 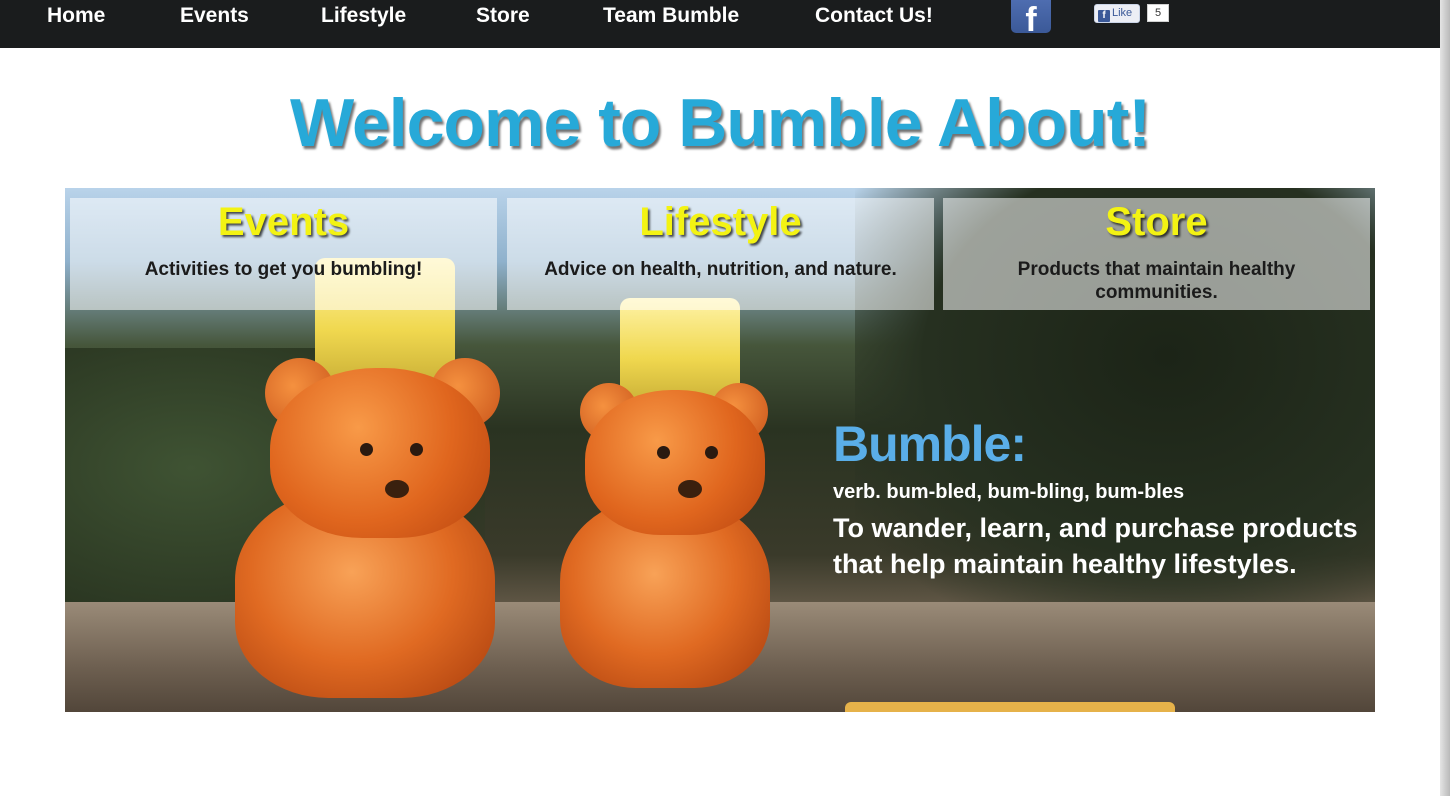 I want to click on nav-team-bumble-link: Team Bumble, so click(x=671, y=16).